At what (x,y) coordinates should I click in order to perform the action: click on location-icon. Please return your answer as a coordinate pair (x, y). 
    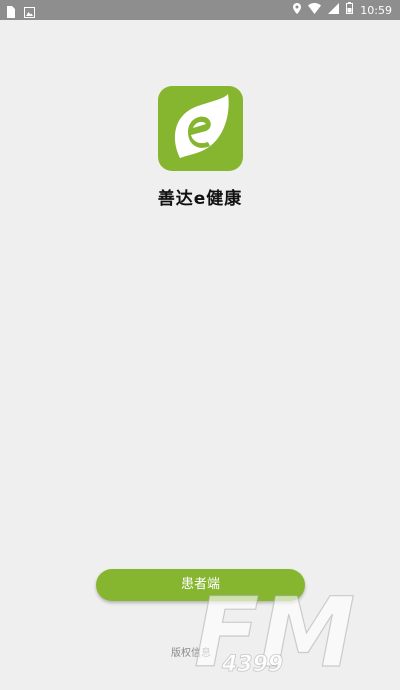
    Looking at the image, I should click on (297, 10).